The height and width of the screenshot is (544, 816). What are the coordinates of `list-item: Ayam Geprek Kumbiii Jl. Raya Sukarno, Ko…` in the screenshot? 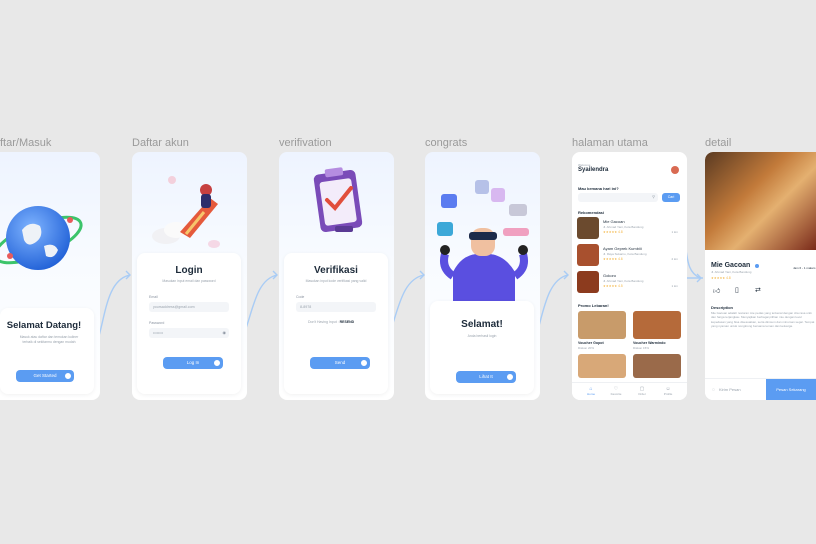 It's located at (629, 256).